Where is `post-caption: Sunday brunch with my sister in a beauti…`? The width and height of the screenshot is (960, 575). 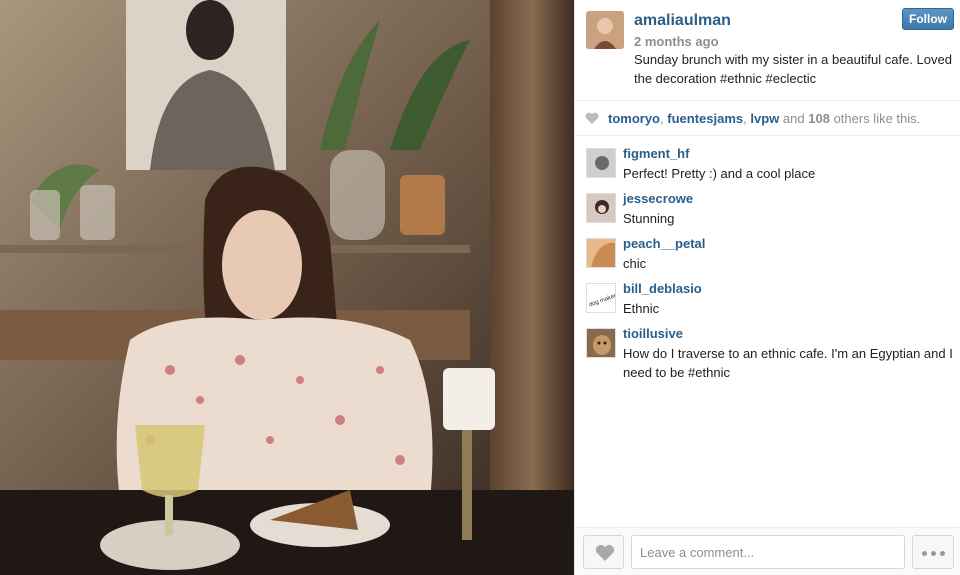
post-caption: Sunday brunch with my sister in a beauti… is located at coordinates (793, 69).